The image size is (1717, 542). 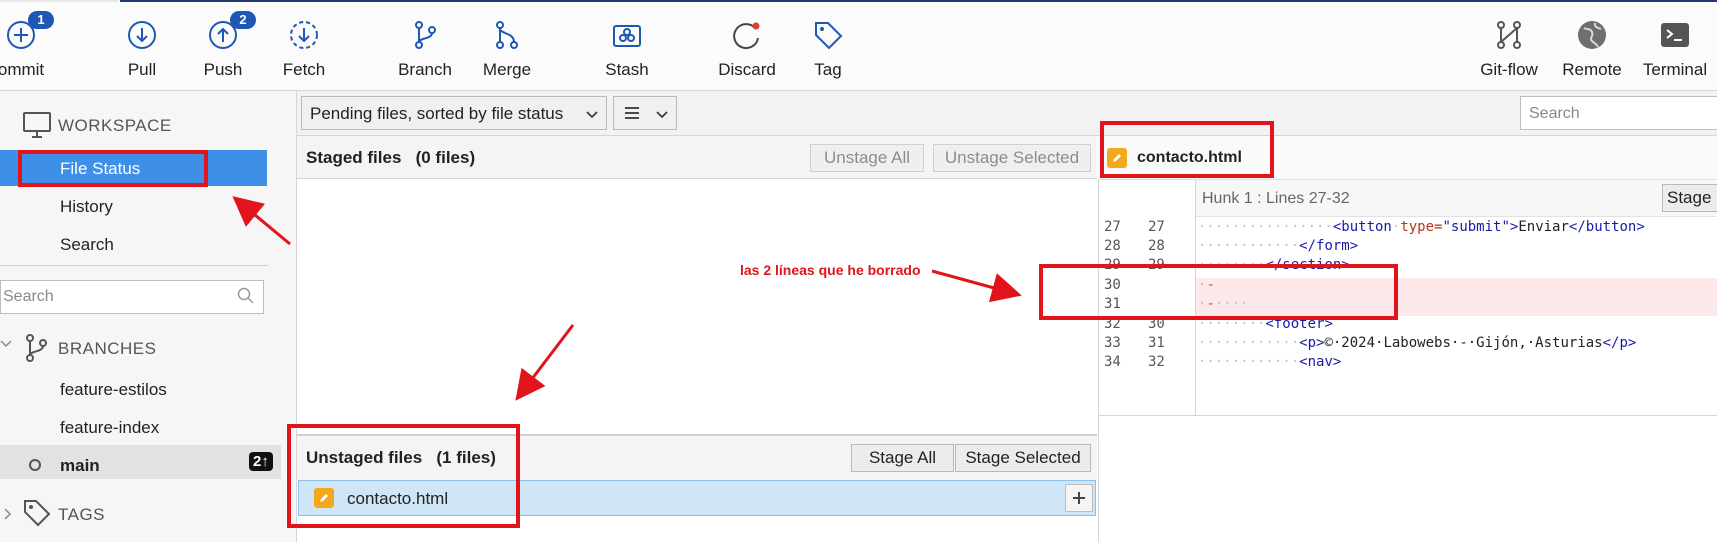 What do you see at coordinates (1156, 227) in the screenshot?
I see `new-line-number: 27` at bounding box center [1156, 227].